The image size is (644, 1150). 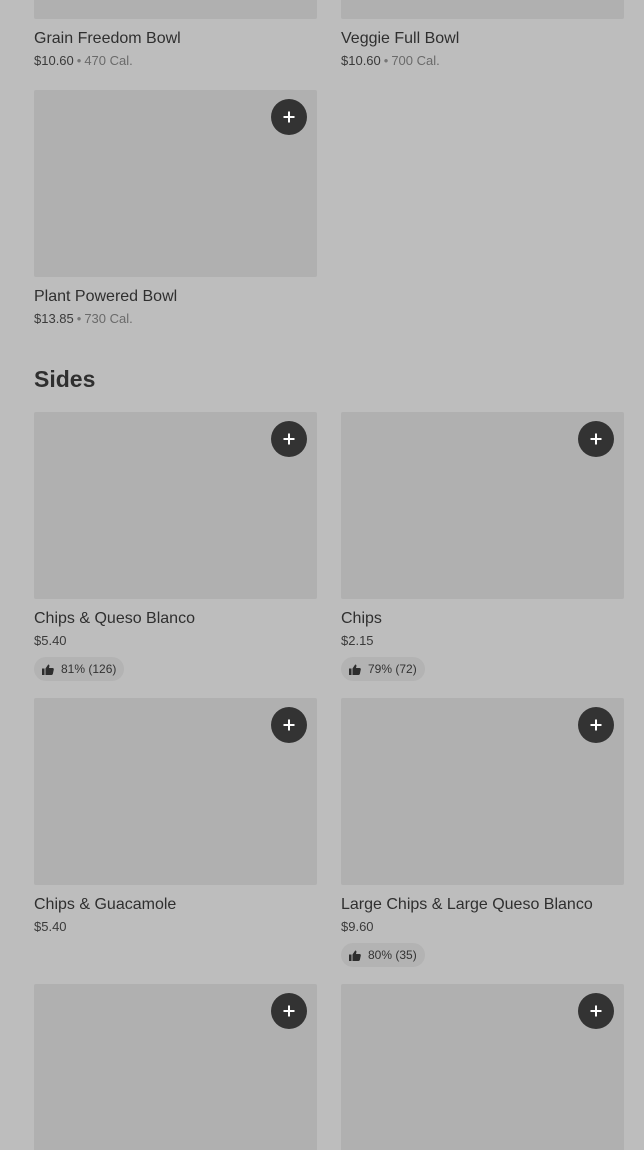 I want to click on rating-badge: 81% (126), so click(x=79, y=669).